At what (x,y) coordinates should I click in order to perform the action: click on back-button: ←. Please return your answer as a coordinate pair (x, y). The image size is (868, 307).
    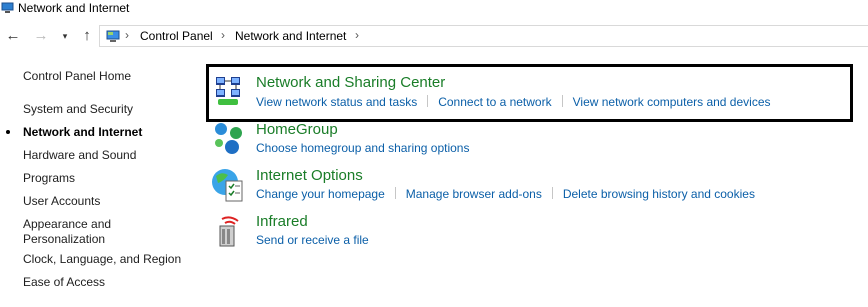
    Looking at the image, I should click on (13, 36).